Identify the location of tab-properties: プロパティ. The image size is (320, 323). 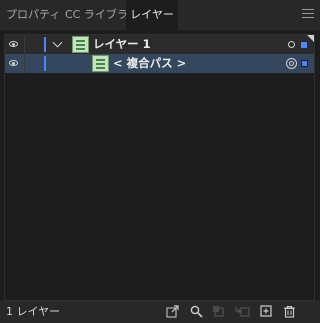
(33, 15).